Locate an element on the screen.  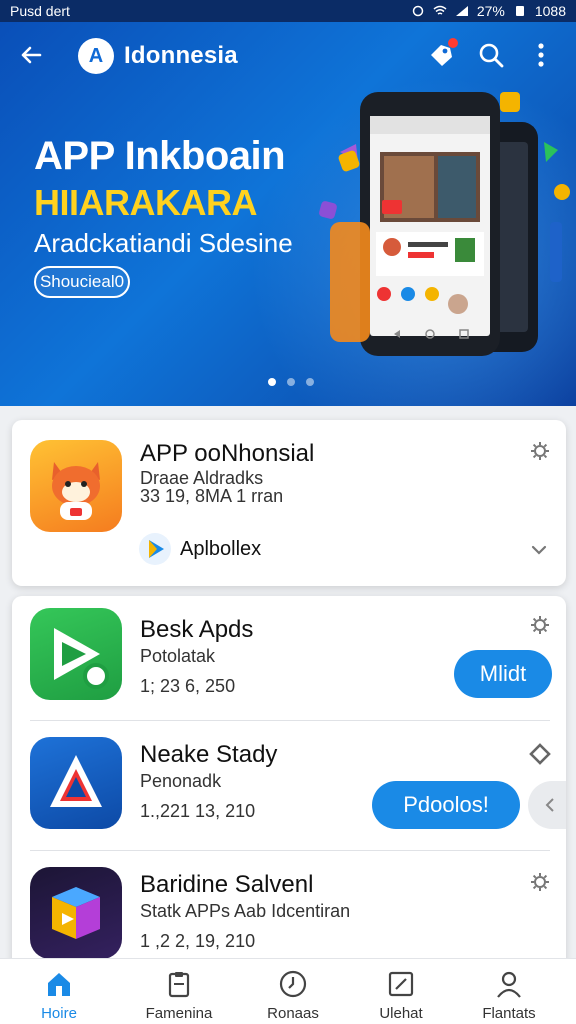
status-icons: 27% 1088 is located at coordinates (488, 11).